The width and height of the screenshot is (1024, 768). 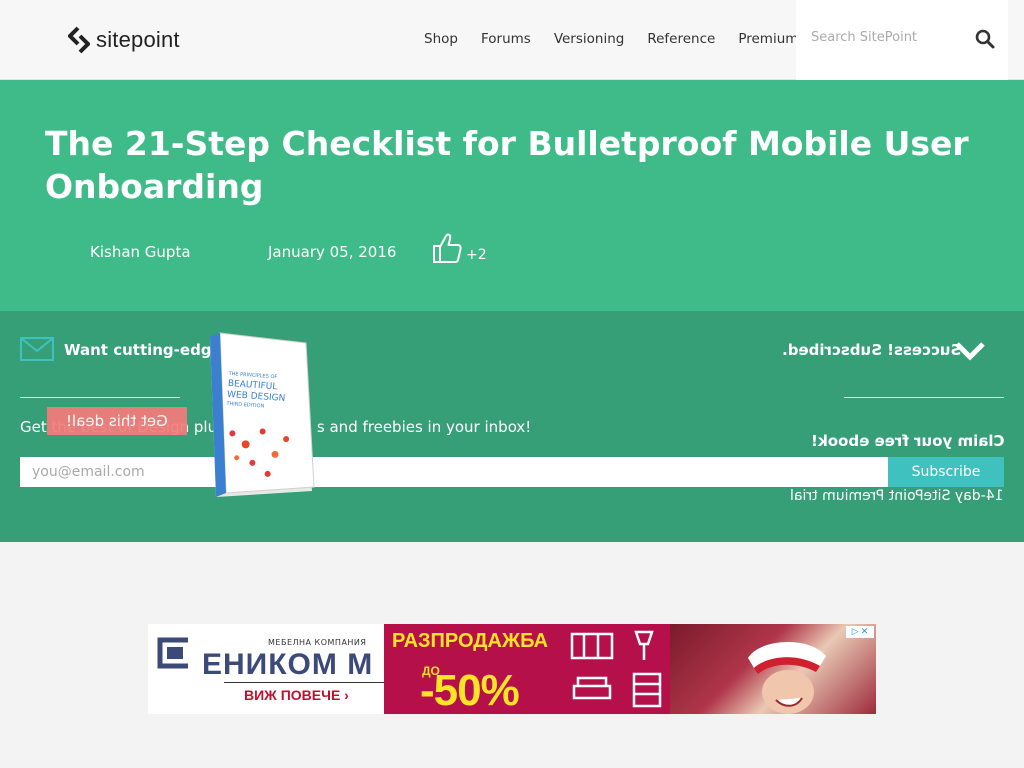 What do you see at coordinates (140, 252) in the screenshot?
I see `article-author: Kishan Gupta` at bounding box center [140, 252].